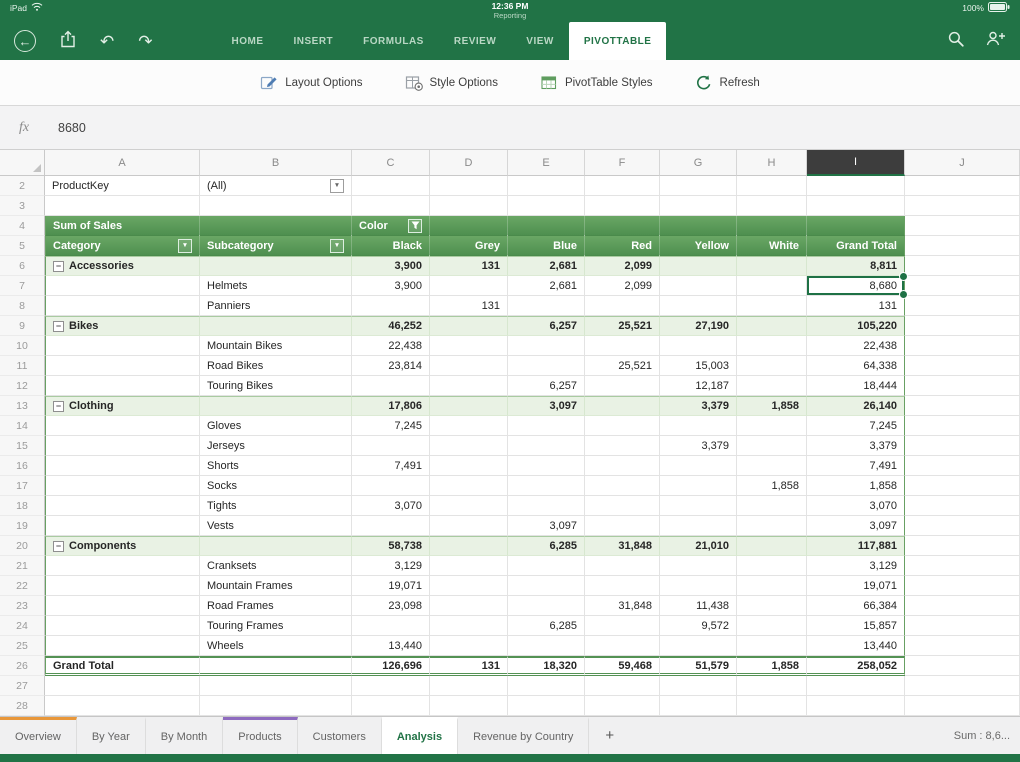  Describe the element at coordinates (772, 266) in the screenshot. I see `cell-H6` at that location.